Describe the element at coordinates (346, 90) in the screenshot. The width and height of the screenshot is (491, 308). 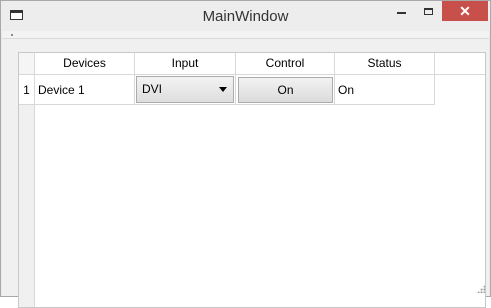
I see `status-value: On` at that location.